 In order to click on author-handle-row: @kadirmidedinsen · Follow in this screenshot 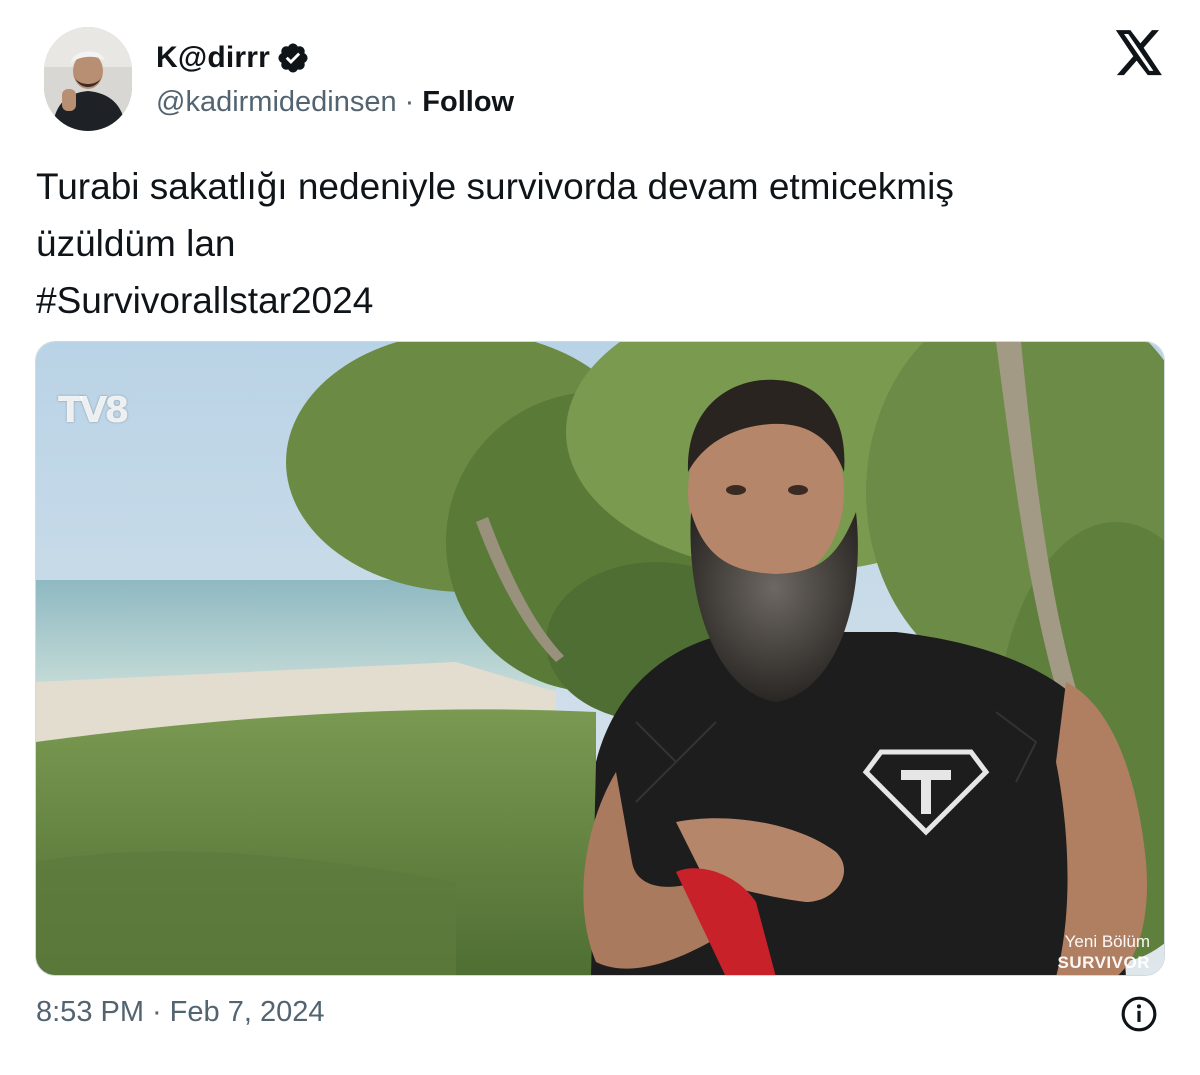, I will do `click(335, 102)`.